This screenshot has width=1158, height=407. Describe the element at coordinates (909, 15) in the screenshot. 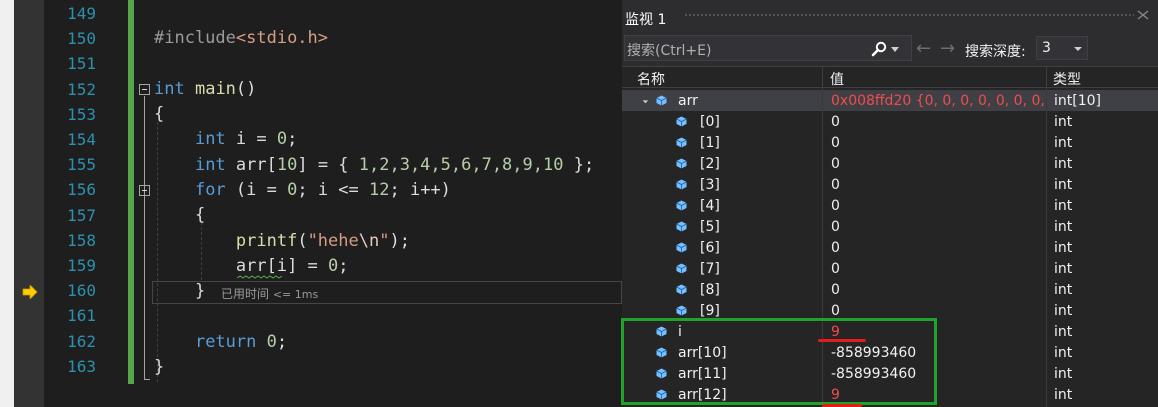

I see `title-grip` at that location.